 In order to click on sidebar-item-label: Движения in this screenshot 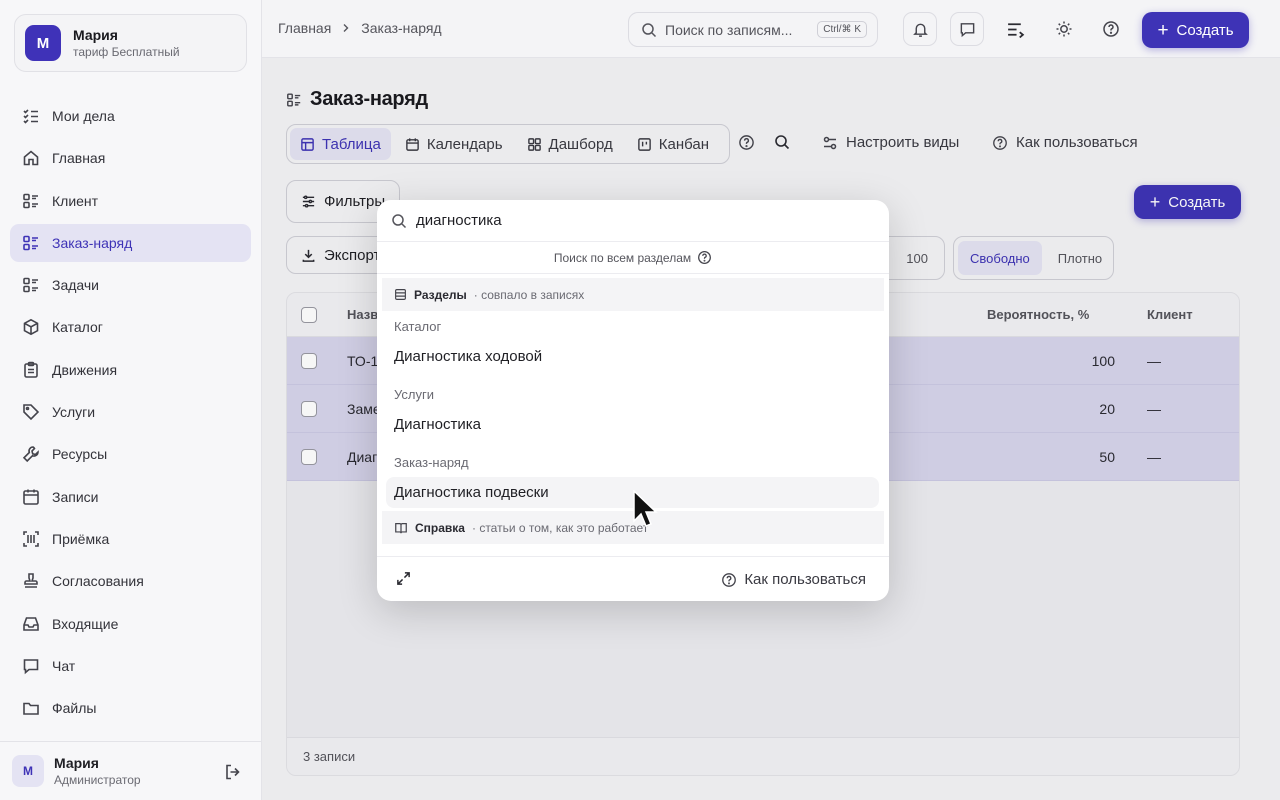, I will do `click(85, 369)`.